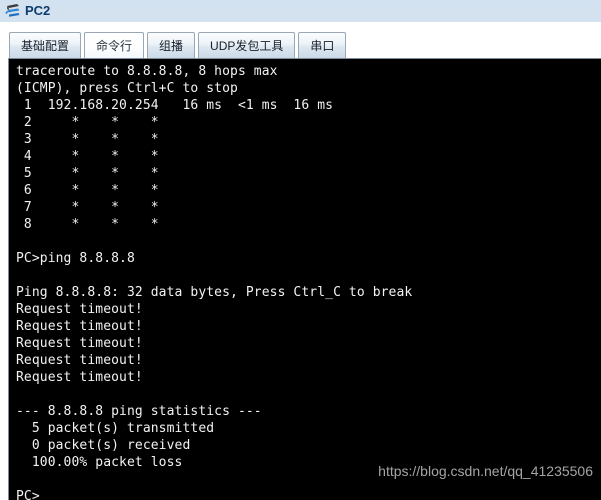  I want to click on terminal-line: traceroute to 8.8.8.8, 8 hops max, so click(147, 71).